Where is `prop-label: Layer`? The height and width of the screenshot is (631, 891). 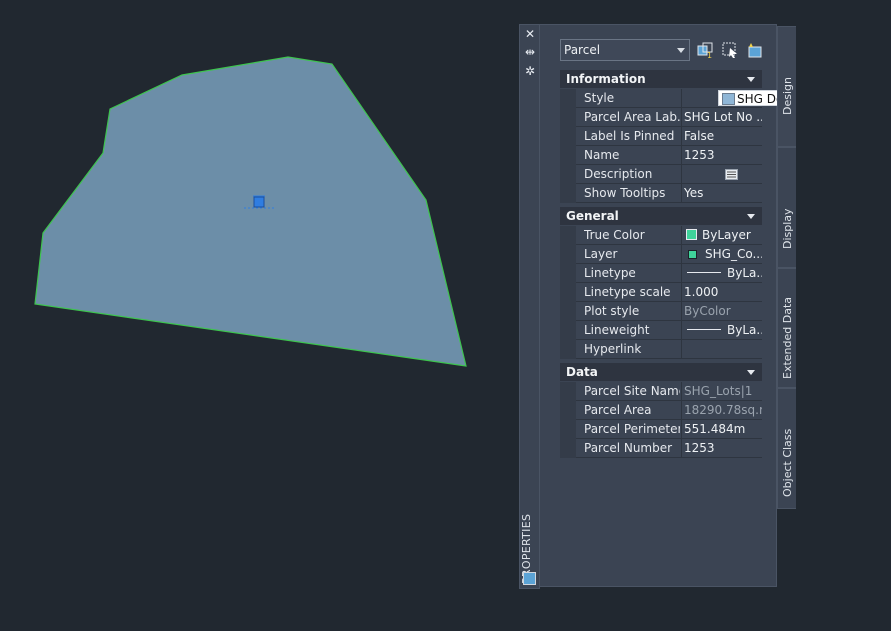 prop-label: Layer is located at coordinates (601, 254).